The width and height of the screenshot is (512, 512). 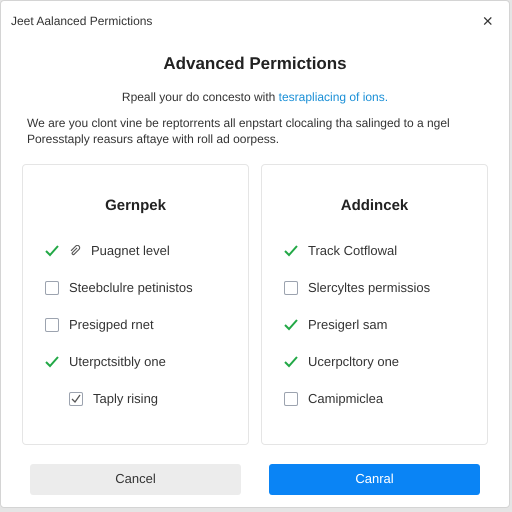 I want to click on subtitle-link: tesrapliacing of ions., so click(x=333, y=97).